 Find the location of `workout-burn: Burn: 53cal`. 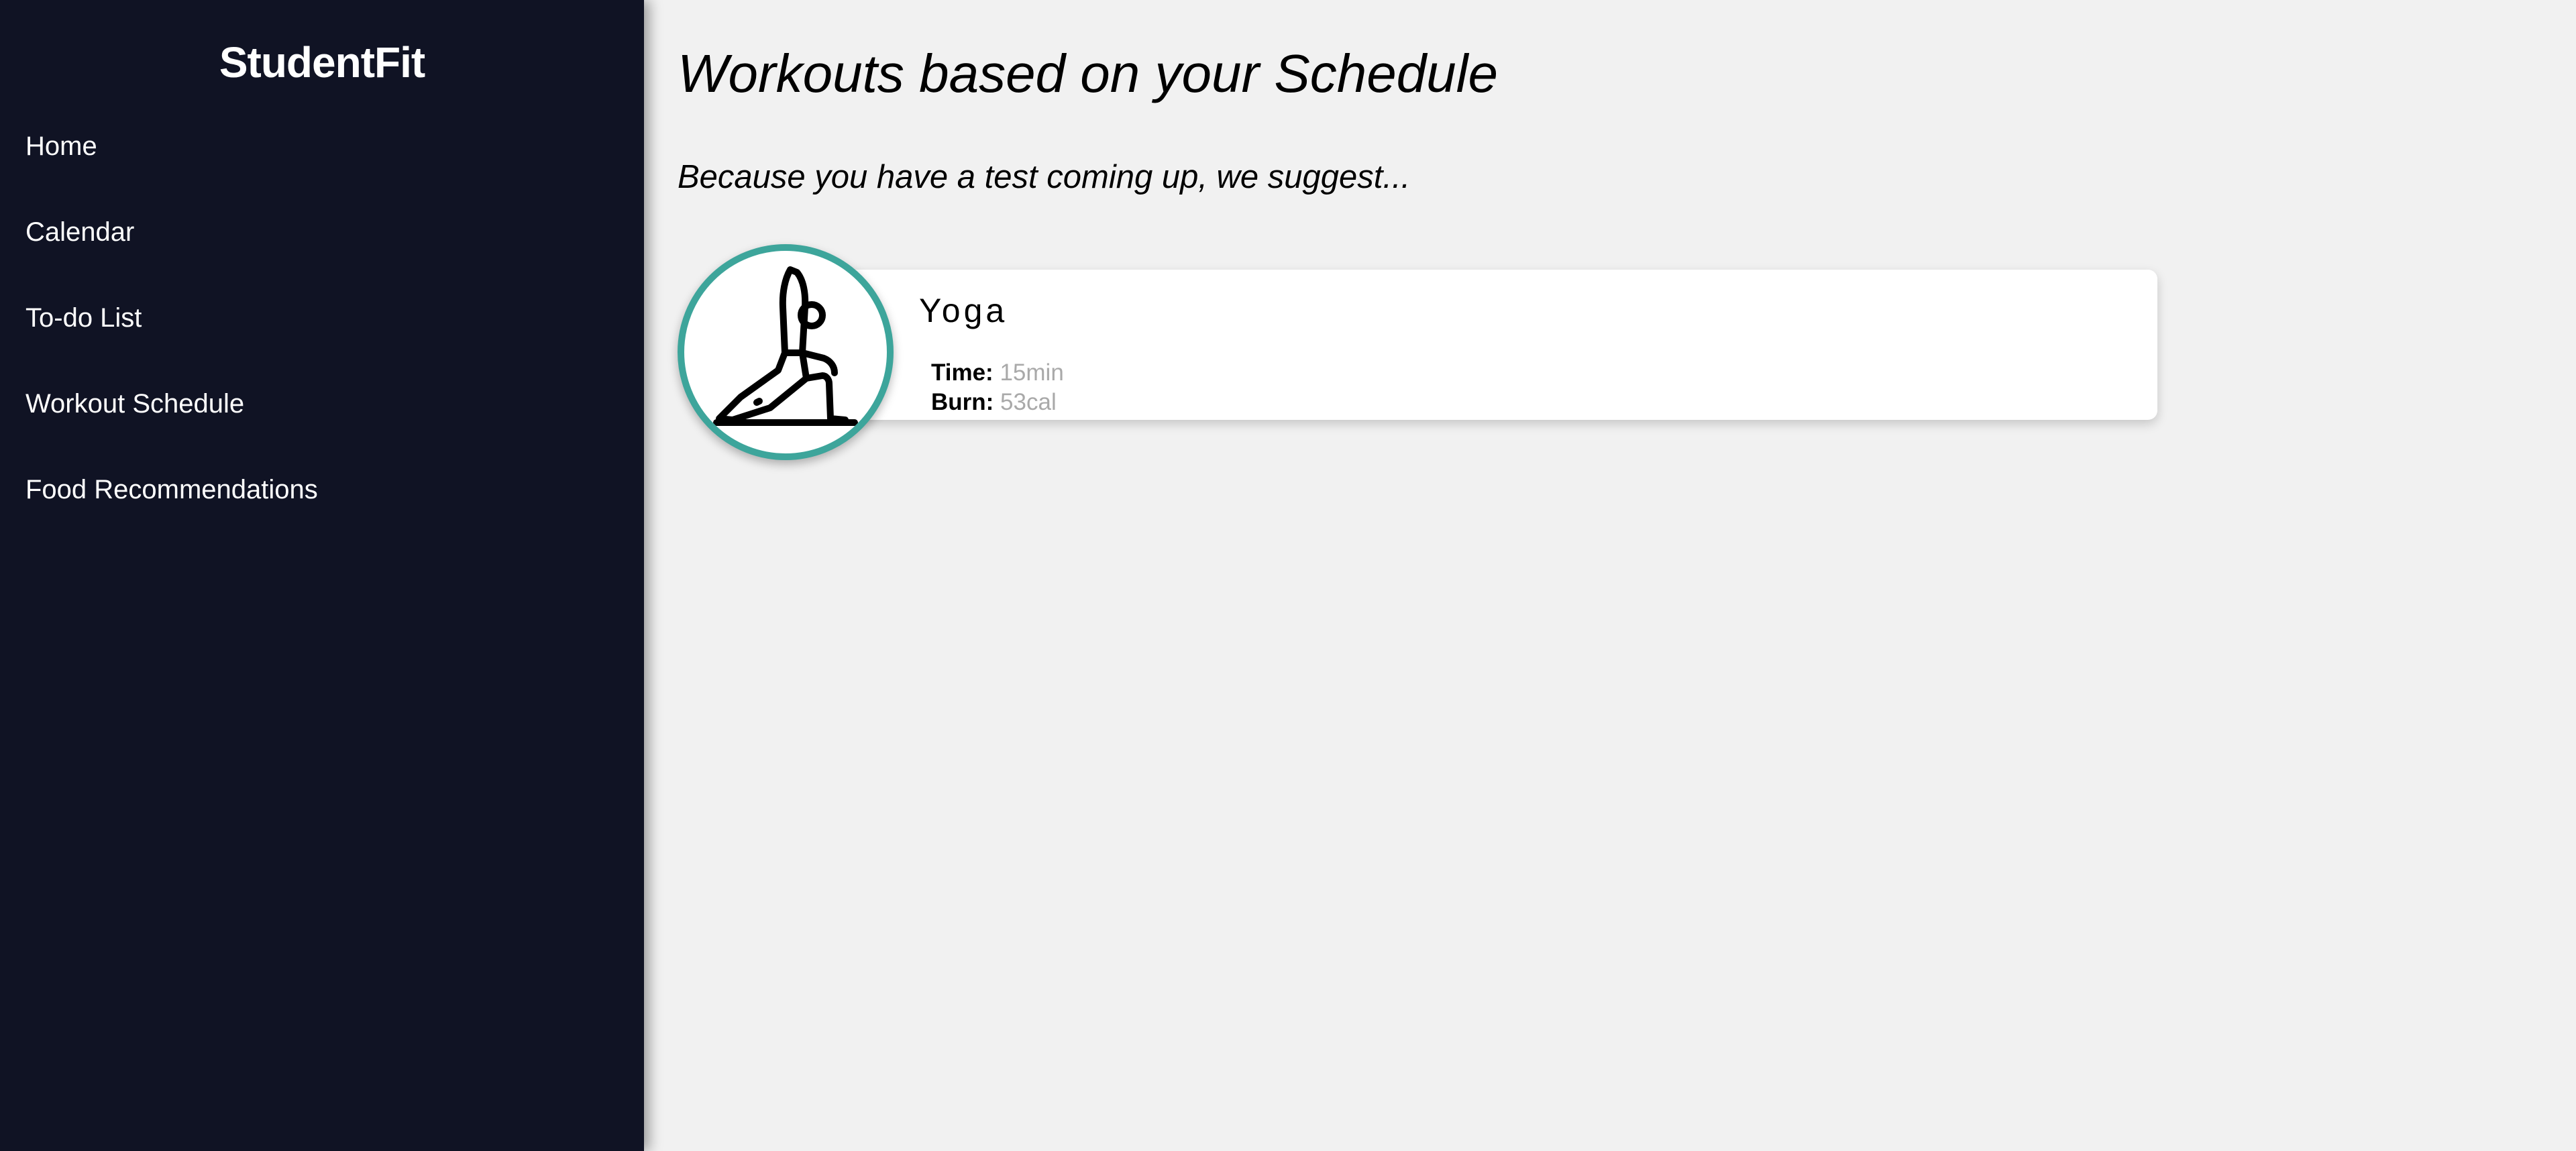

workout-burn: Burn: 53cal is located at coordinates (994, 403).